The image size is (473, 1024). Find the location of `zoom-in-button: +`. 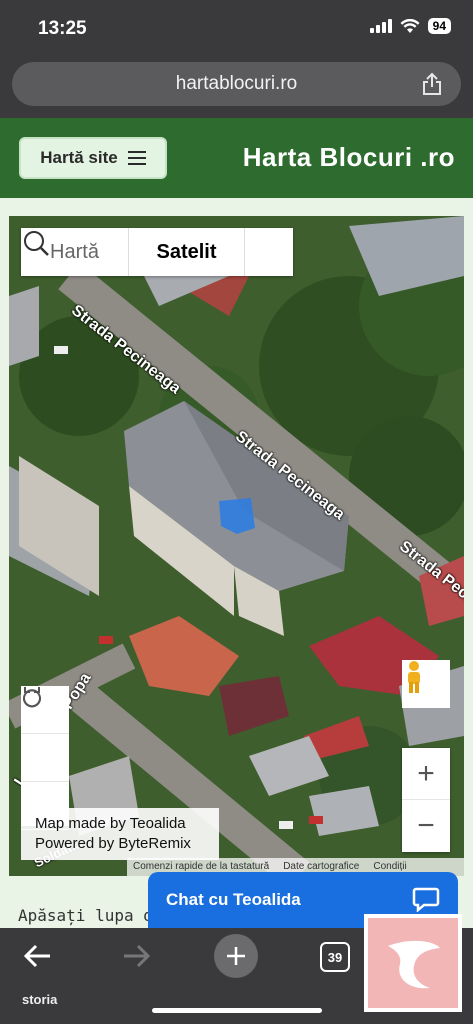

zoom-in-button: + is located at coordinates (426, 774).